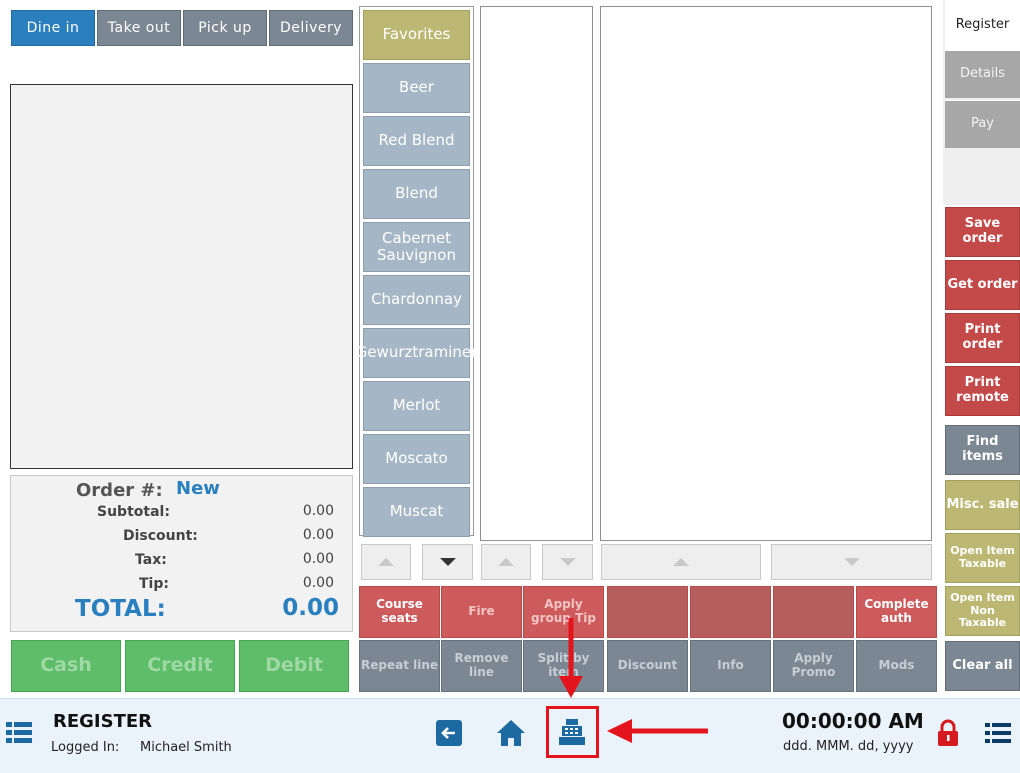  What do you see at coordinates (982, 450) in the screenshot?
I see `find-items-button: Find items` at bounding box center [982, 450].